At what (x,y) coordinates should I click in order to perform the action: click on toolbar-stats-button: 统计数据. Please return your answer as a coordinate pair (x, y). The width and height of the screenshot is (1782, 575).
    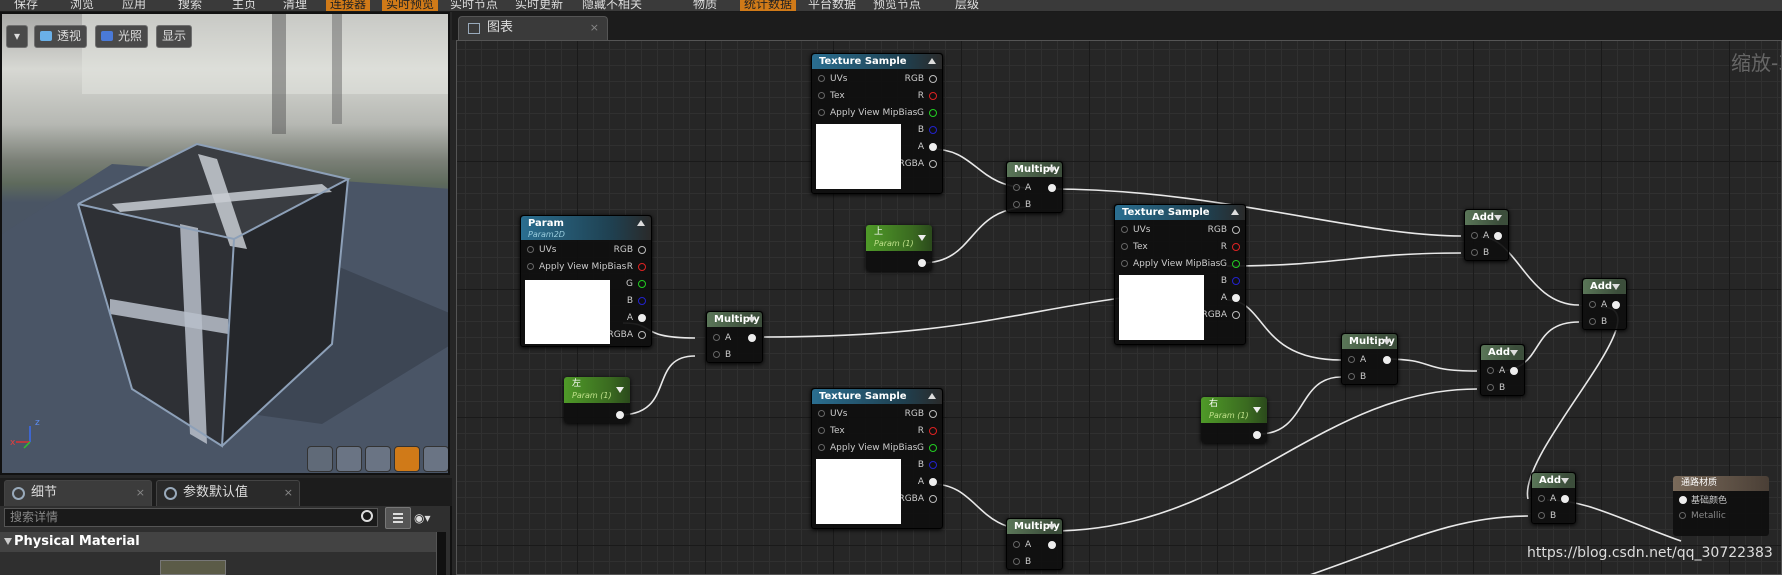
    Looking at the image, I should click on (768, 5).